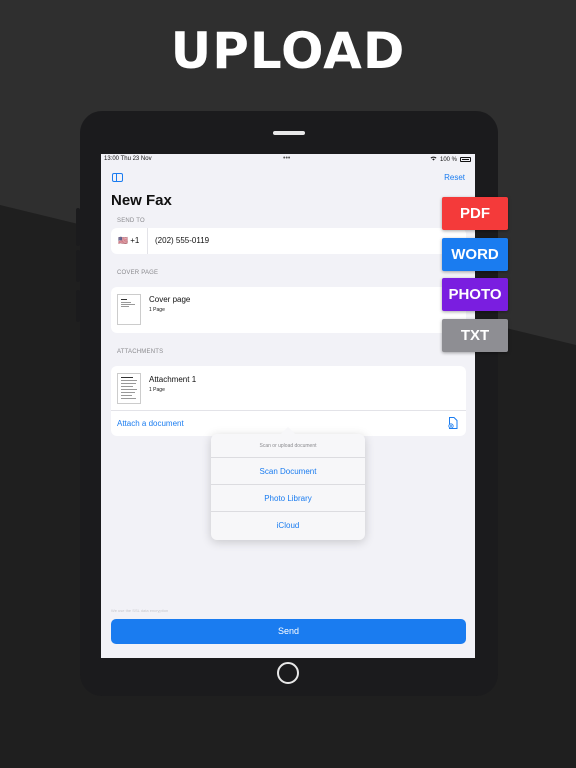 This screenshot has width=576, height=768. Describe the element at coordinates (454, 177) in the screenshot. I see `reset-button: Reset` at that location.